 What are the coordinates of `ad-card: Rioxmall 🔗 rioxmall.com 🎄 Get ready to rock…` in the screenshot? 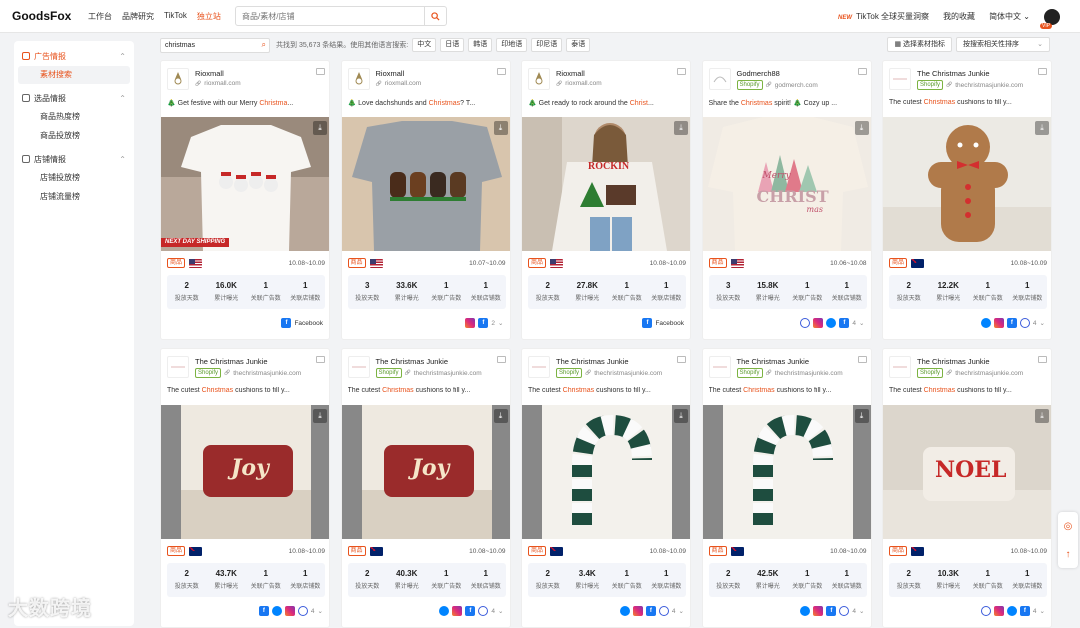 It's located at (606, 200).